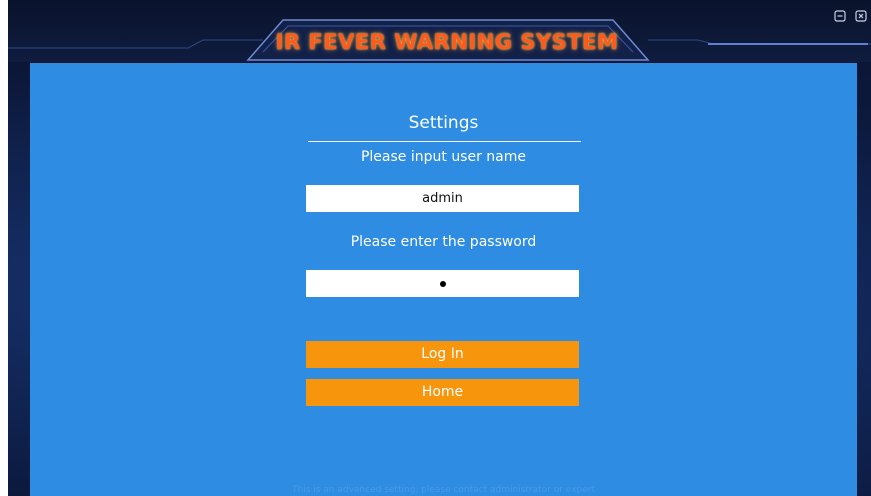  Describe the element at coordinates (4, 248) in the screenshot. I see `window-left-edge` at that location.